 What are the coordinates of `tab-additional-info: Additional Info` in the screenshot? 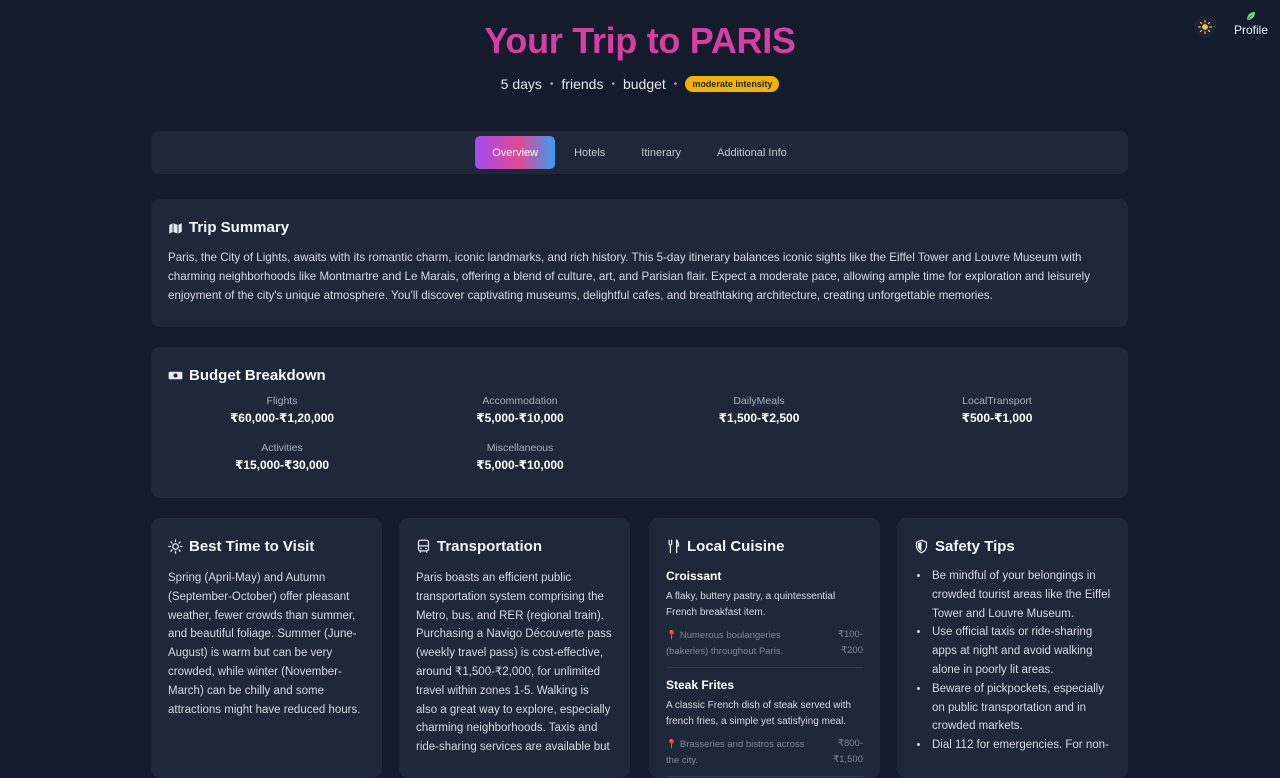 It's located at (752, 152).